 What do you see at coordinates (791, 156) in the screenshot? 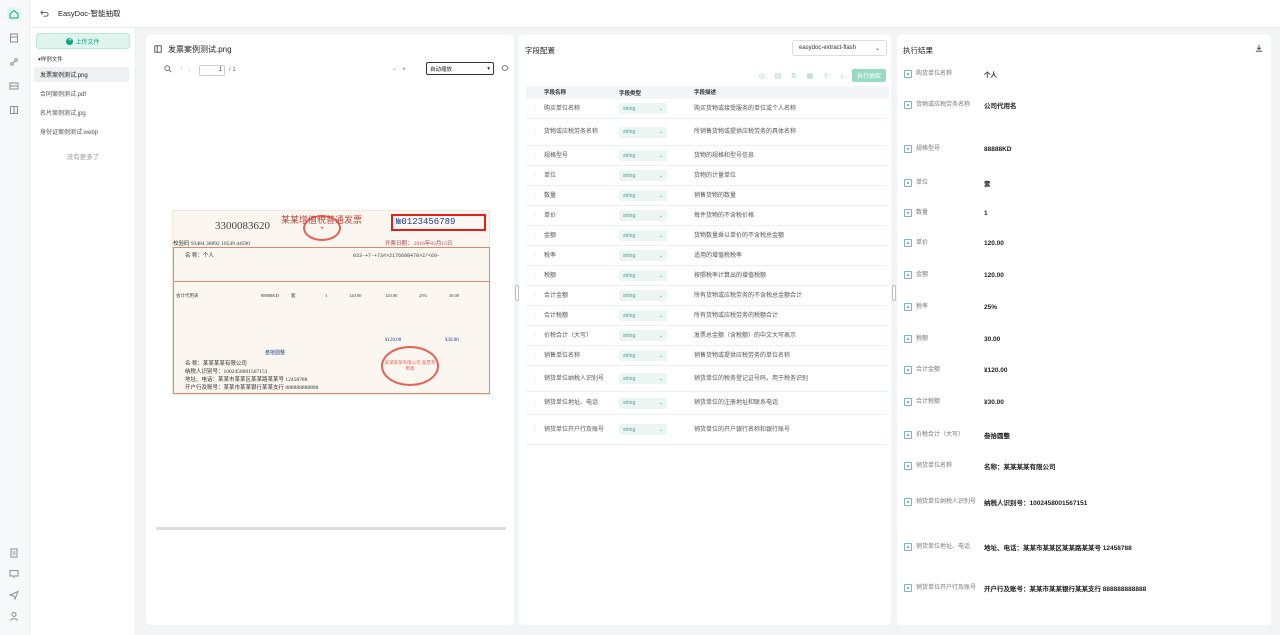
I see `field-description: 货物的规格和型号信息` at bounding box center [791, 156].